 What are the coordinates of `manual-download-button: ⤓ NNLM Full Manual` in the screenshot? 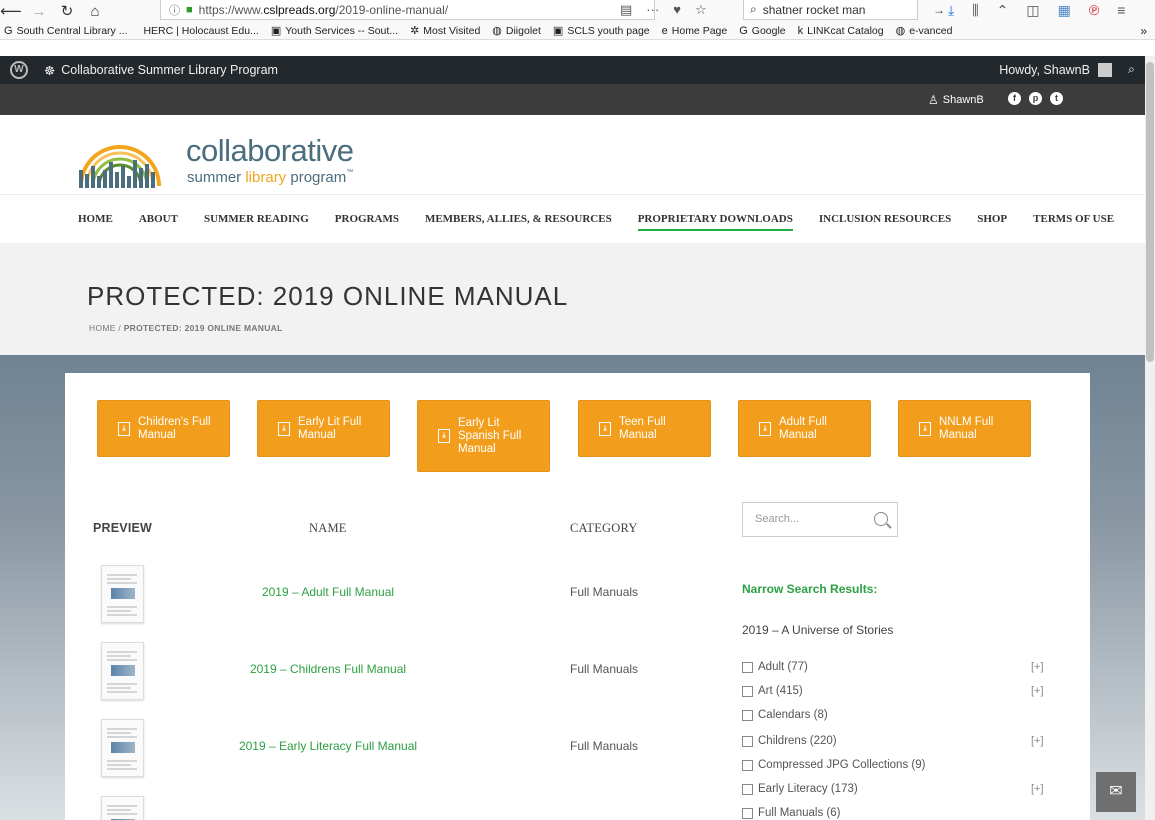 It's located at (964, 428).